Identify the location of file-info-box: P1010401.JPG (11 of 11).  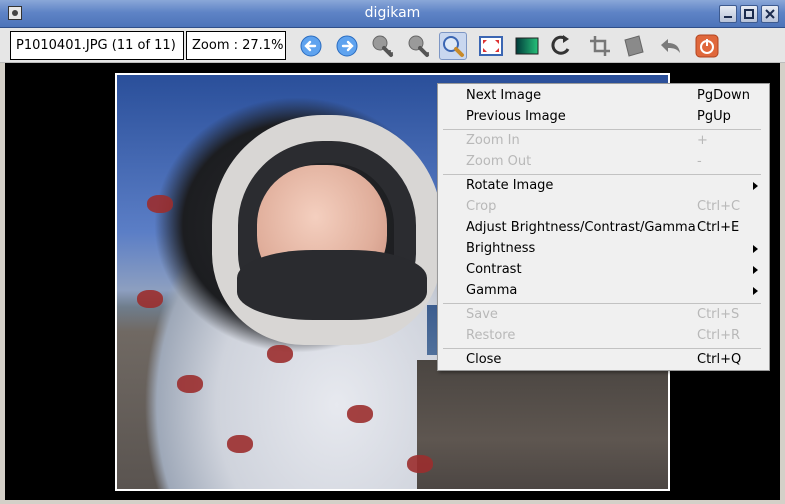
(97, 45).